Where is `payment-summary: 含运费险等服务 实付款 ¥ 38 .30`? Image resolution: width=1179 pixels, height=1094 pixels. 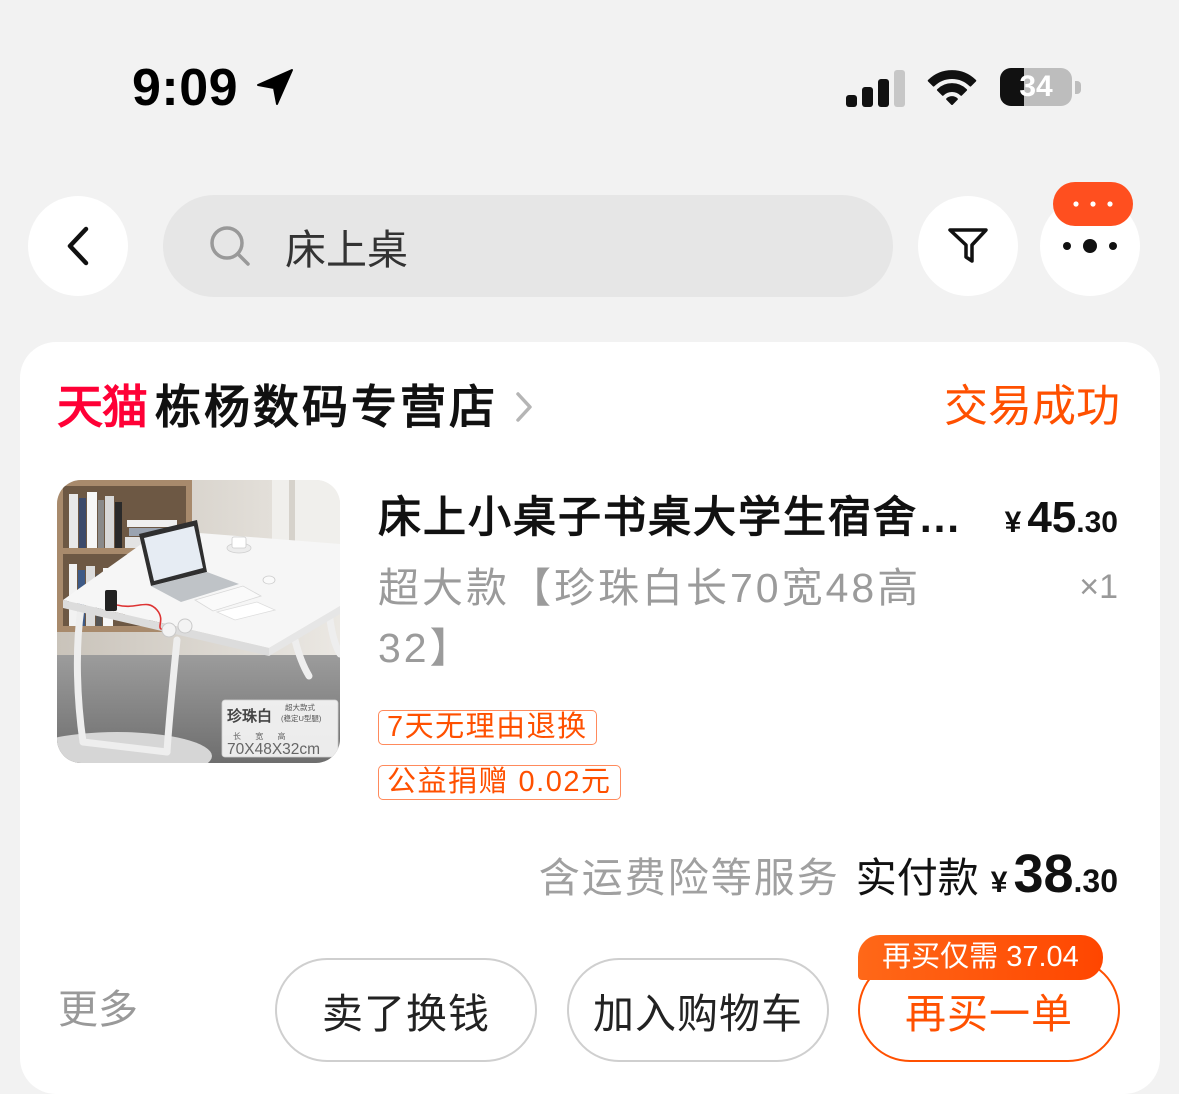 payment-summary: 含运费险等服务 实付款 ¥ 38 .30 is located at coordinates (828, 874).